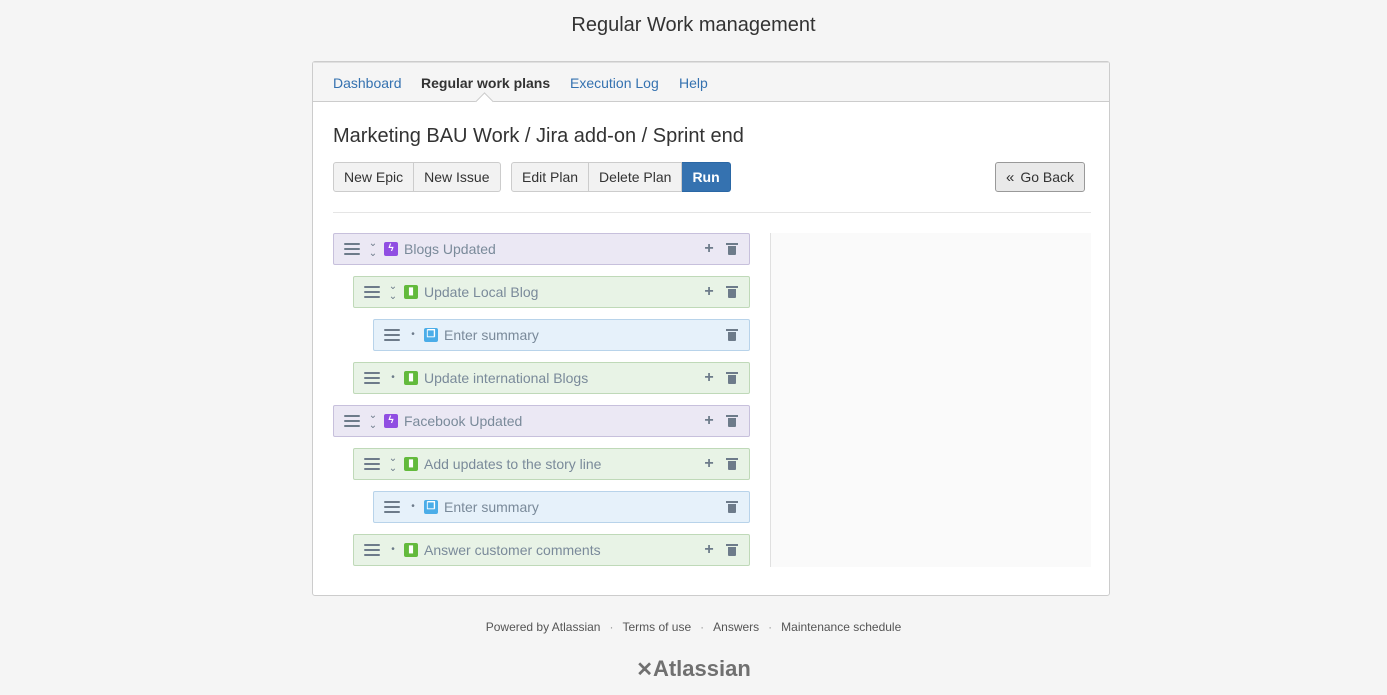  Describe the element at coordinates (484, 101) in the screenshot. I see `active-tab-indicator` at that location.